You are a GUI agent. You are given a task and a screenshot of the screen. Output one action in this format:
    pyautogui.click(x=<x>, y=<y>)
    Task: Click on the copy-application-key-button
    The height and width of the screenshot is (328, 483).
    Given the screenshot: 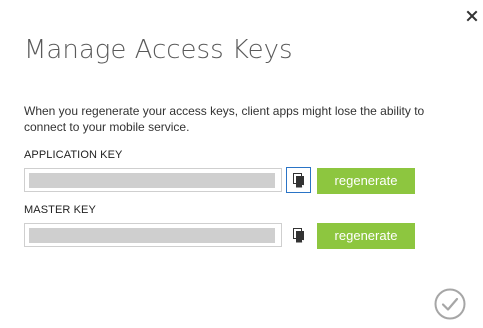 What is the action you would take?
    pyautogui.click(x=298, y=180)
    